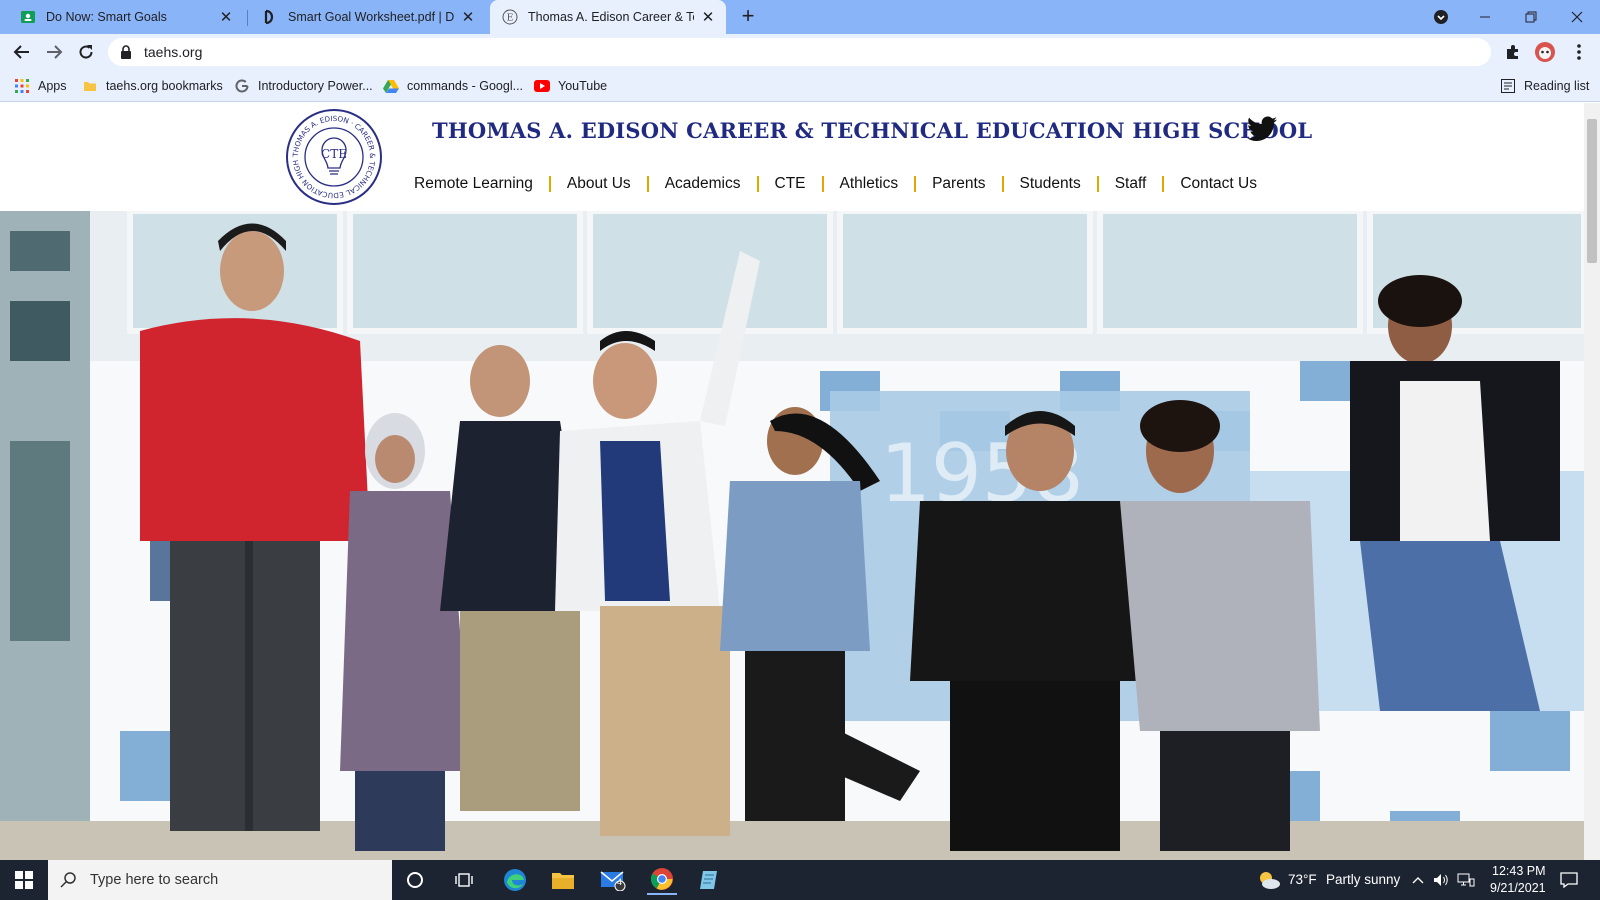 Image resolution: width=1600 pixels, height=900 pixels. What do you see at coordinates (1363, 879) in the screenshot?
I see `weather-desc: Partly sunny` at bounding box center [1363, 879].